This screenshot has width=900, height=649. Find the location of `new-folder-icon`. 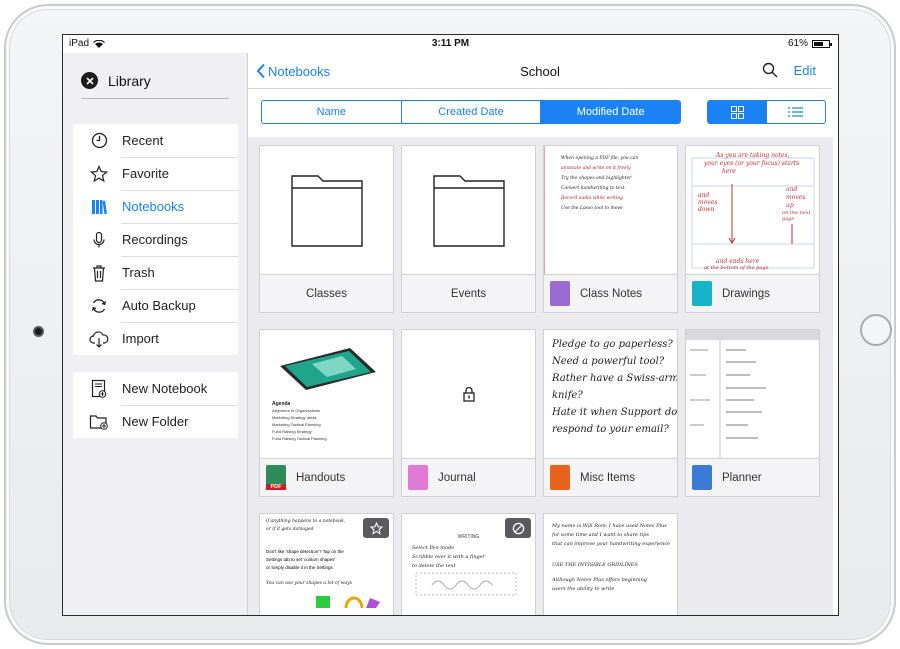

new-folder-icon is located at coordinates (99, 422).